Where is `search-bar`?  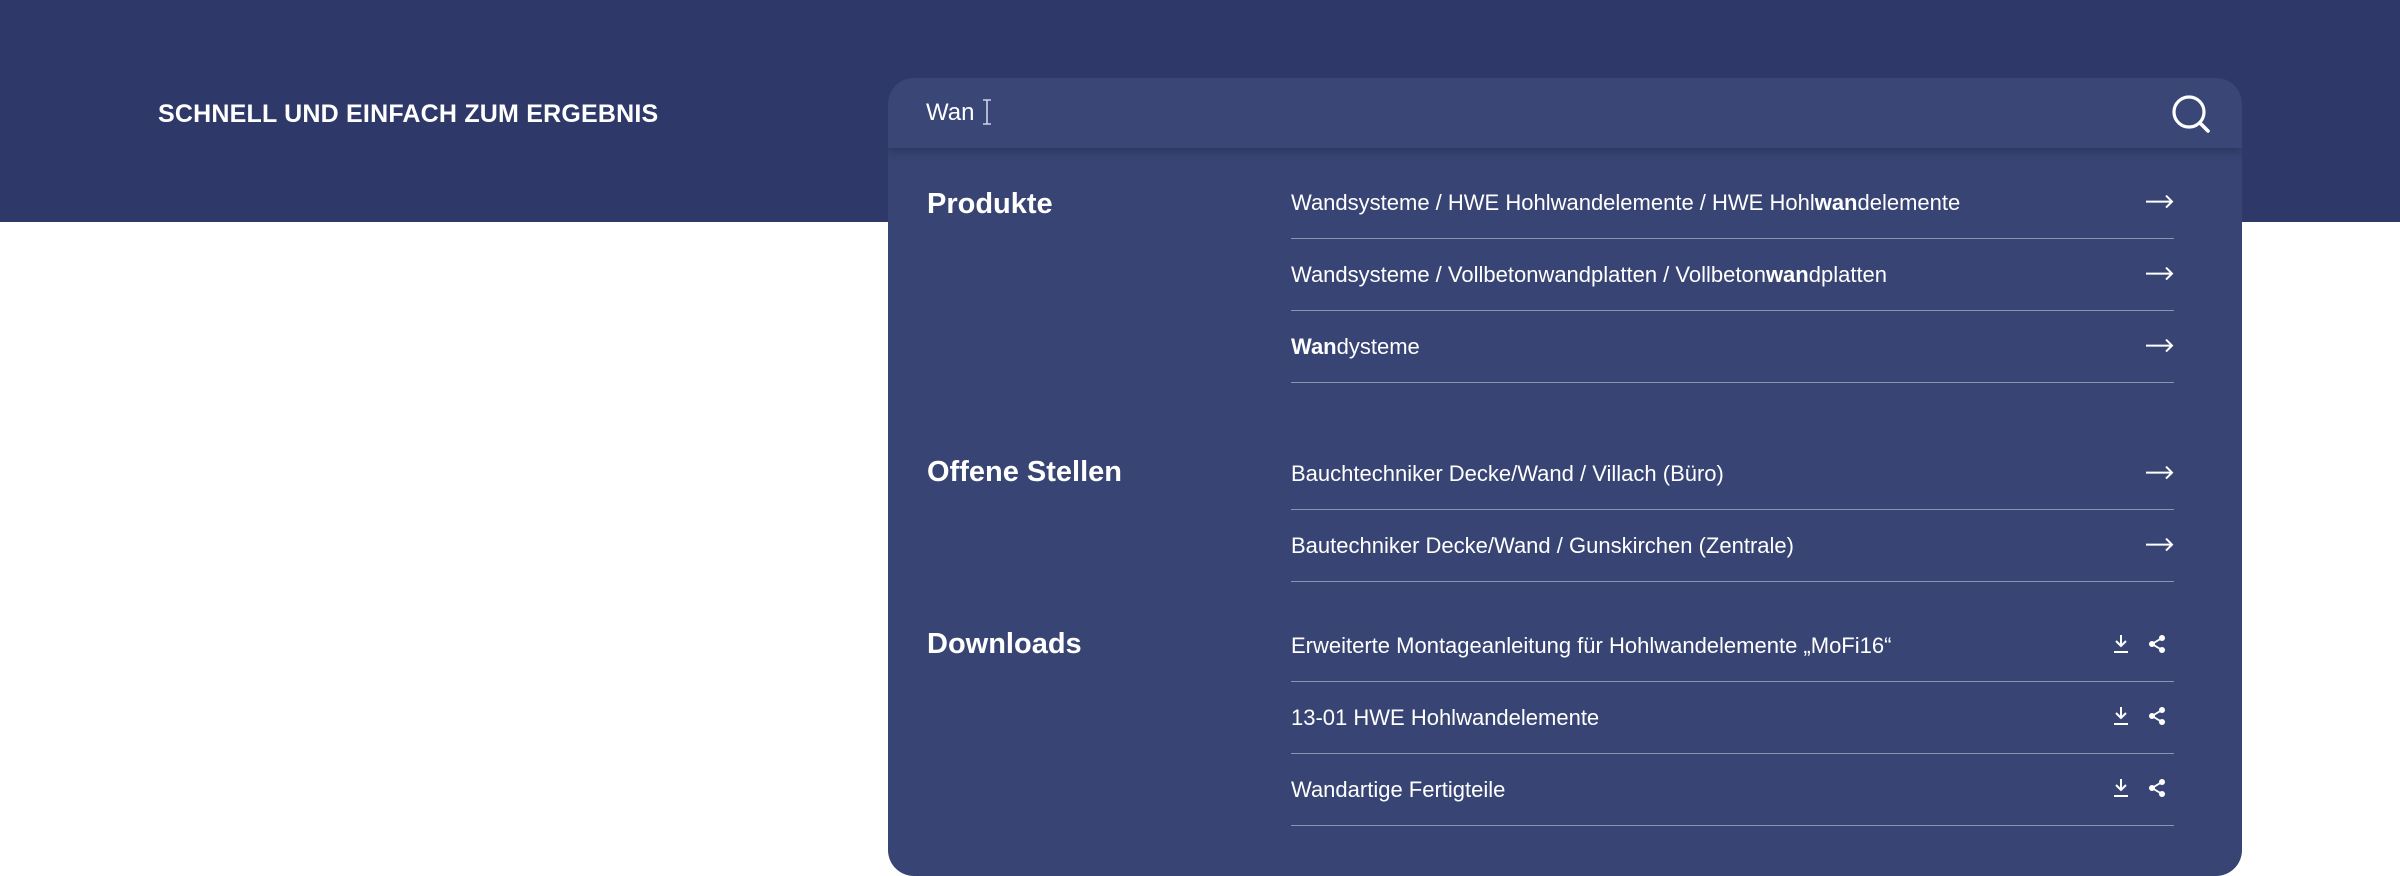 search-bar is located at coordinates (1565, 113).